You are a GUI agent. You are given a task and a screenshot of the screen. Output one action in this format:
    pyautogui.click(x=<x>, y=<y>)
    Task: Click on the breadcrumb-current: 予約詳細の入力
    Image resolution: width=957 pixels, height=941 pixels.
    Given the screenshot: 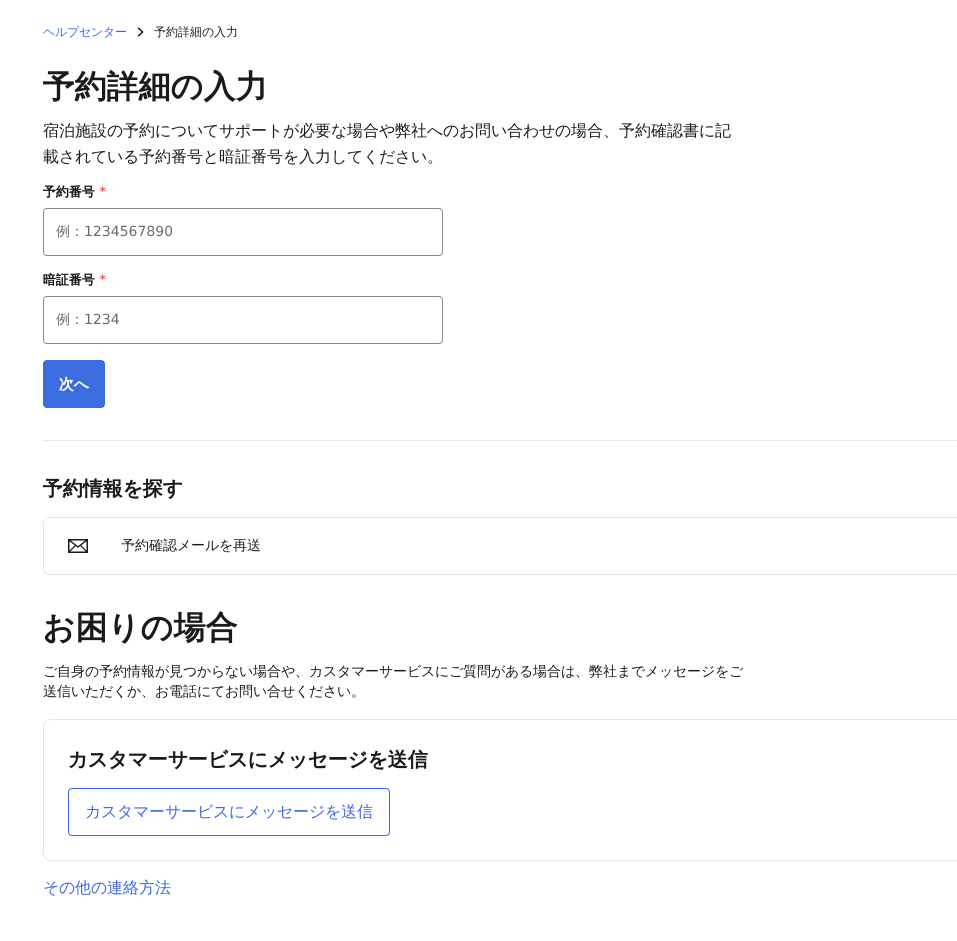 What is the action you would take?
    pyautogui.click(x=196, y=32)
    